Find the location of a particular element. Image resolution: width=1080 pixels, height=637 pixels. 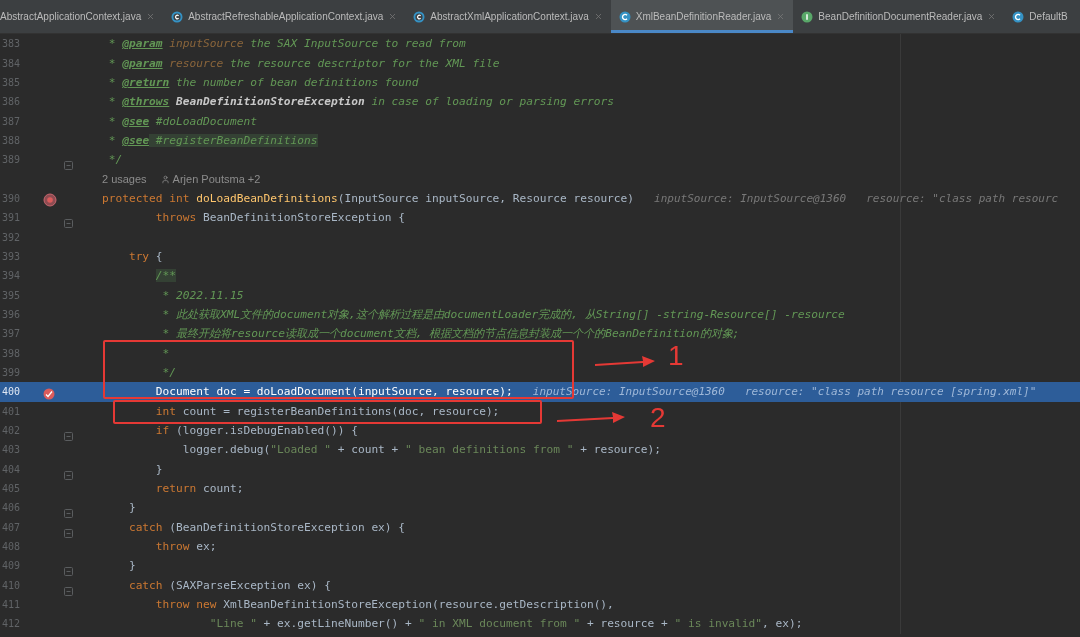

code-line: * 此处获取XML文件的document对象,这个解析过程是由documentLoader完成的, 从String[] -string-Resource[] -resource is located at coordinates (503, 314).